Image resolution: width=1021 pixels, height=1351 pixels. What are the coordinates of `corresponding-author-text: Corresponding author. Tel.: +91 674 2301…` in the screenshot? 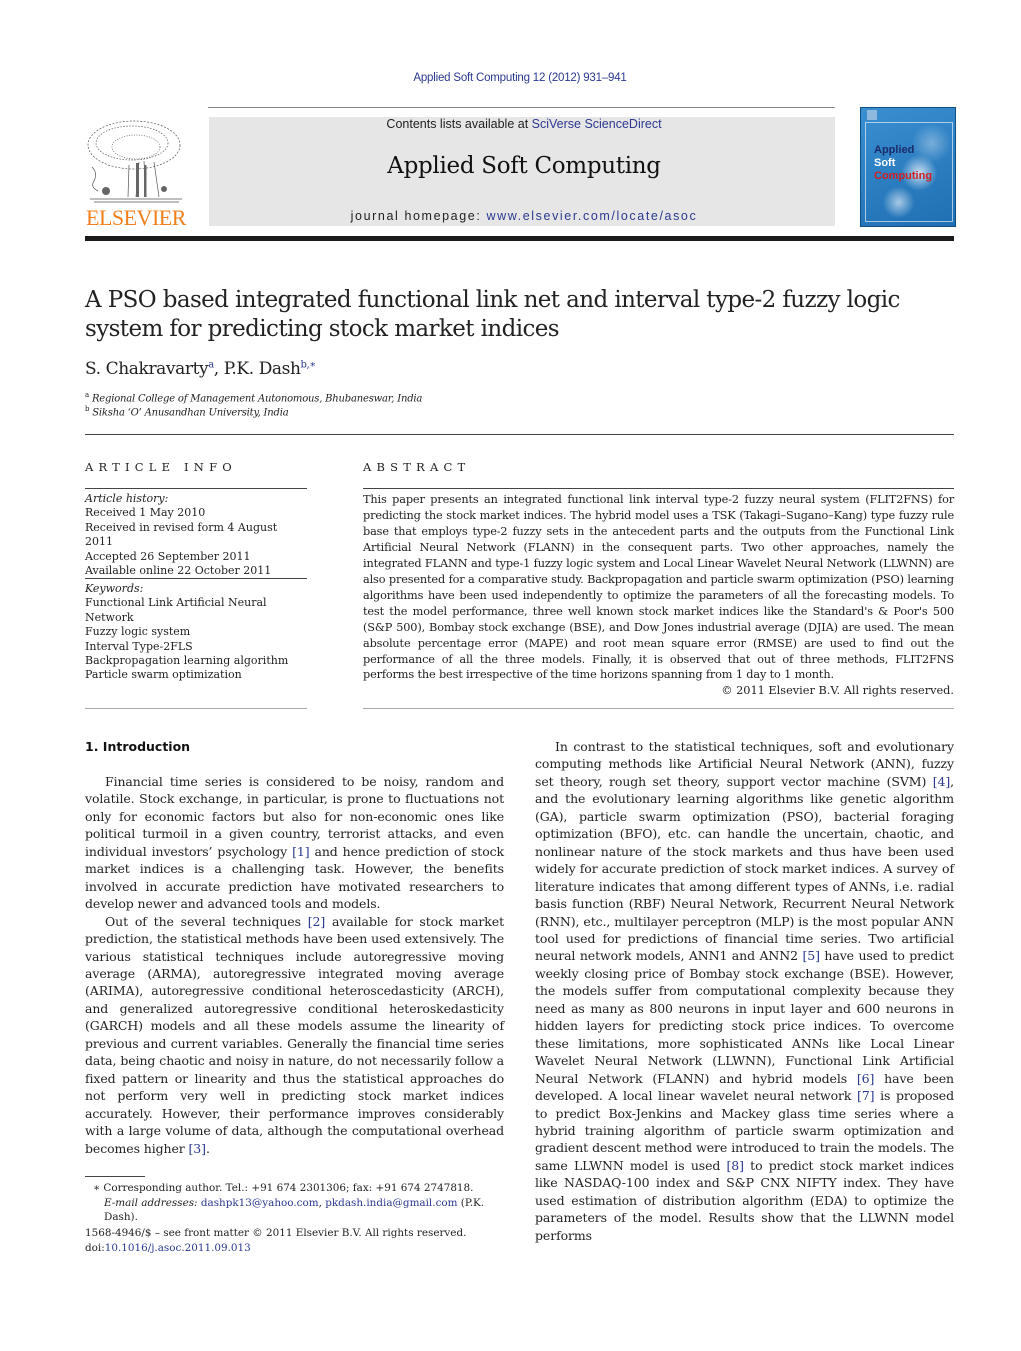 It's located at (288, 1188).